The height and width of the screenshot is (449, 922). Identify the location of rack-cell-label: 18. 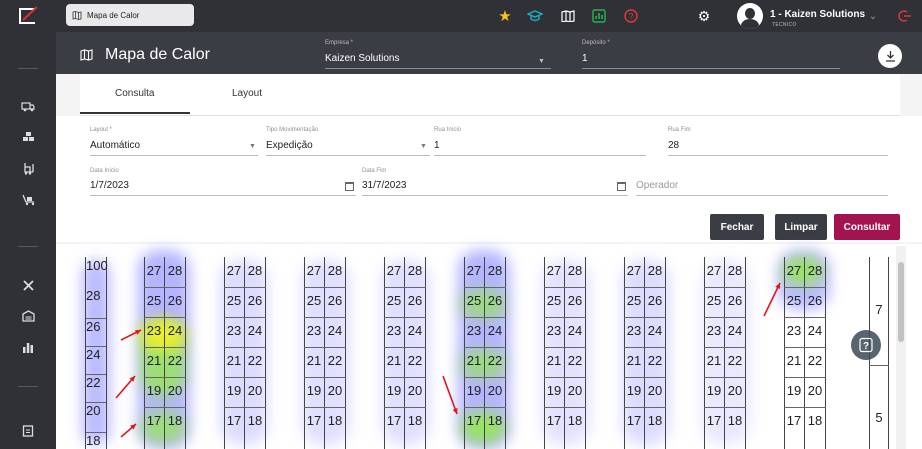
(96, 440).